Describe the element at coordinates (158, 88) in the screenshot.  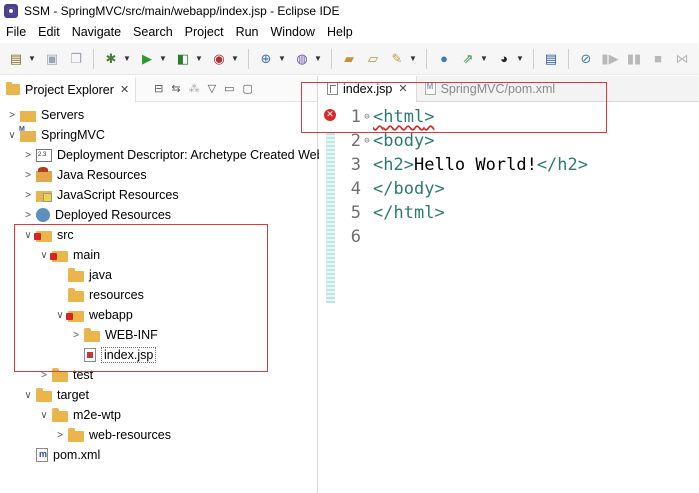
I see `collapse-all-icon: ⊟` at that location.